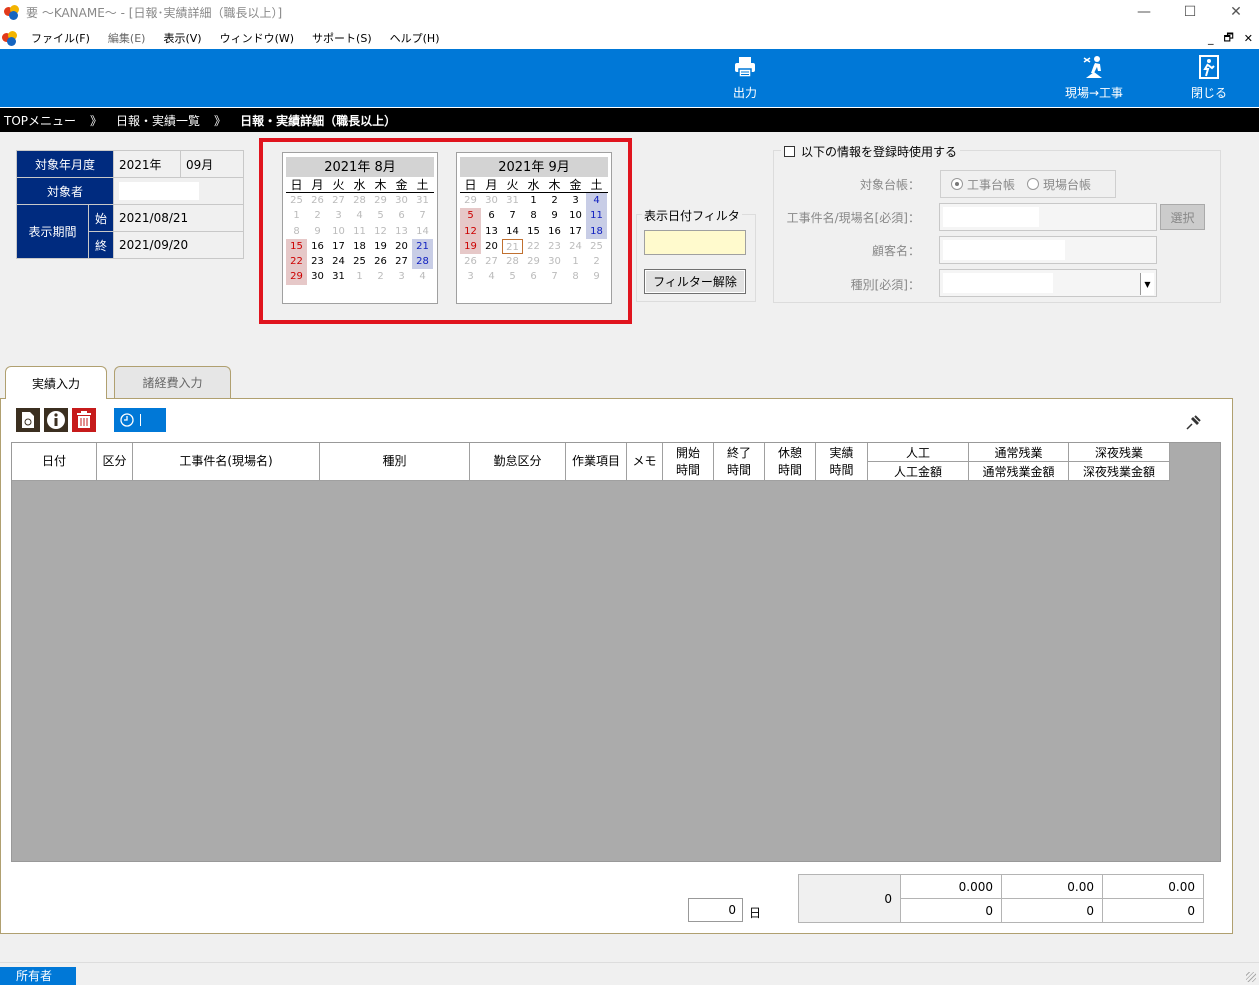  What do you see at coordinates (296, 246) in the screenshot?
I see `calendar-day: 15` at bounding box center [296, 246].